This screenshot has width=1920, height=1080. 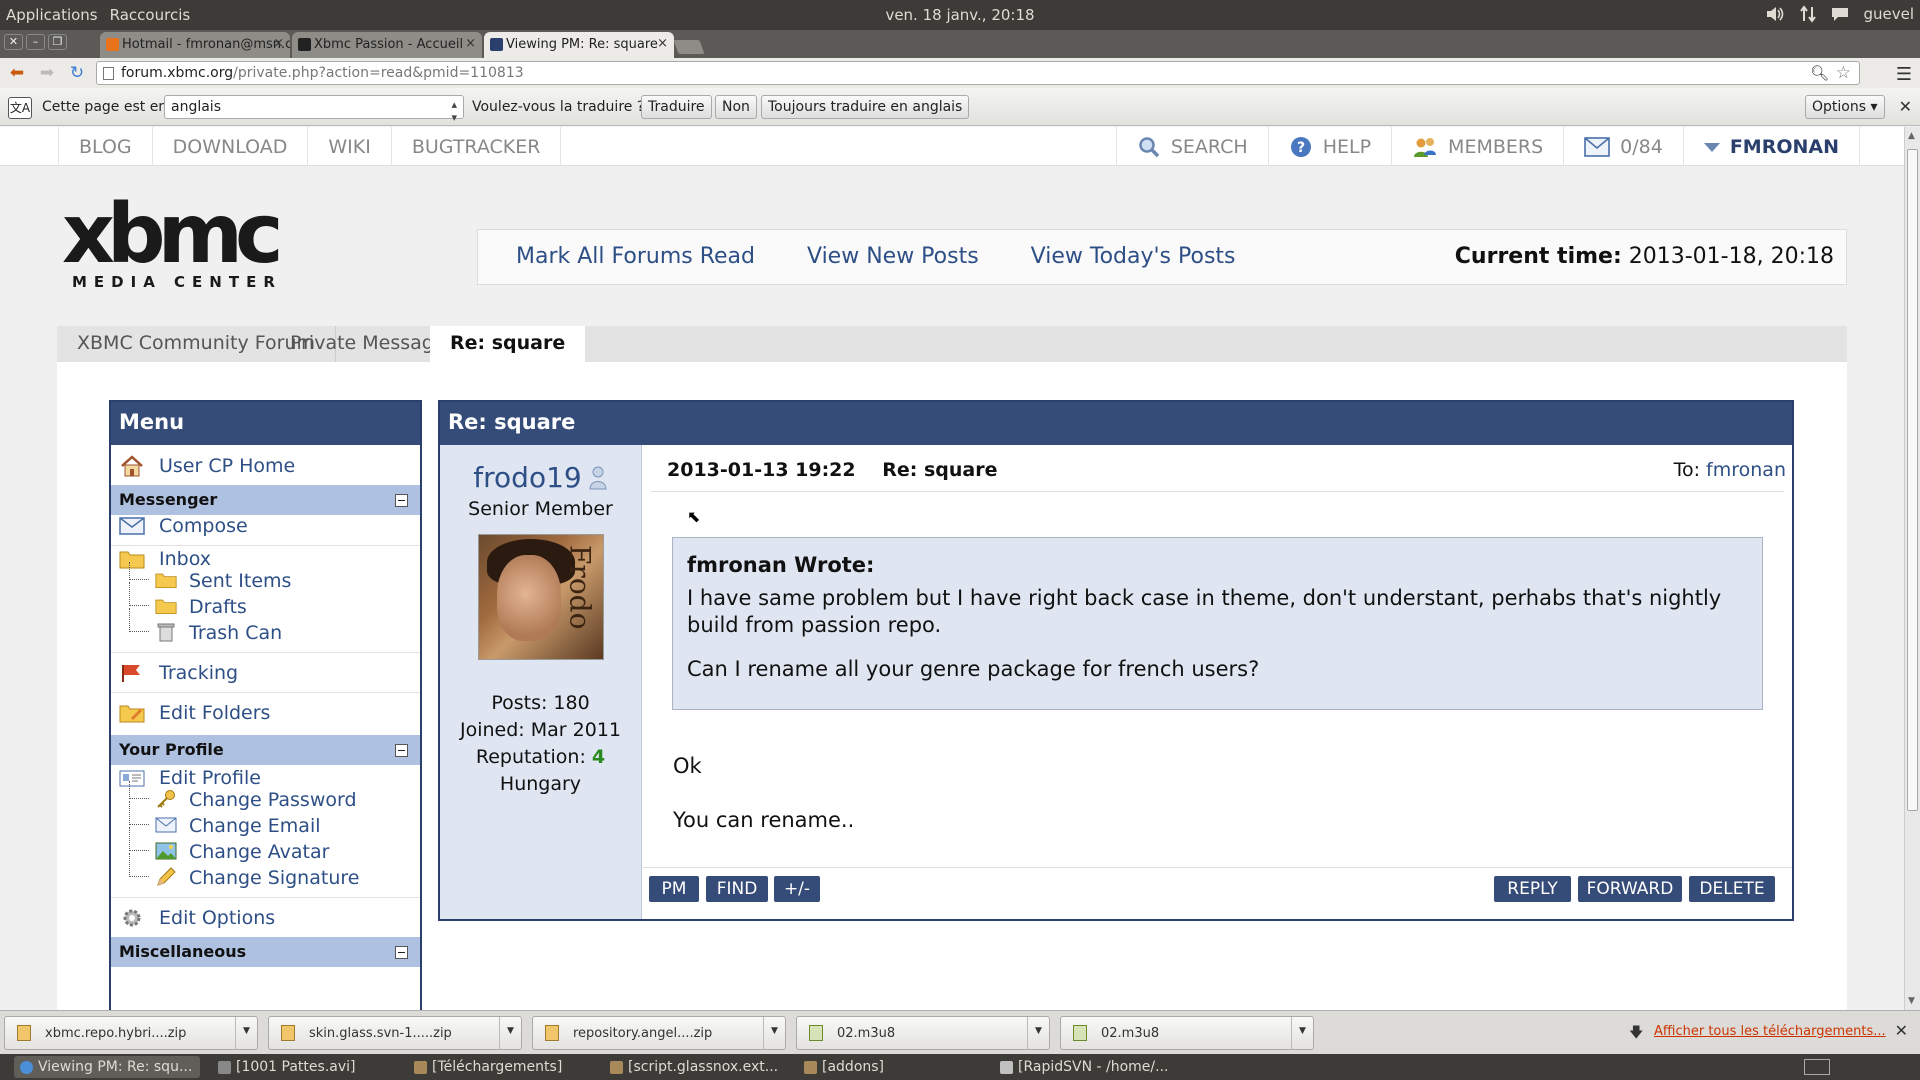 What do you see at coordinates (1623, 146) in the screenshot?
I see `nav-private-messages: 0/84` at bounding box center [1623, 146].